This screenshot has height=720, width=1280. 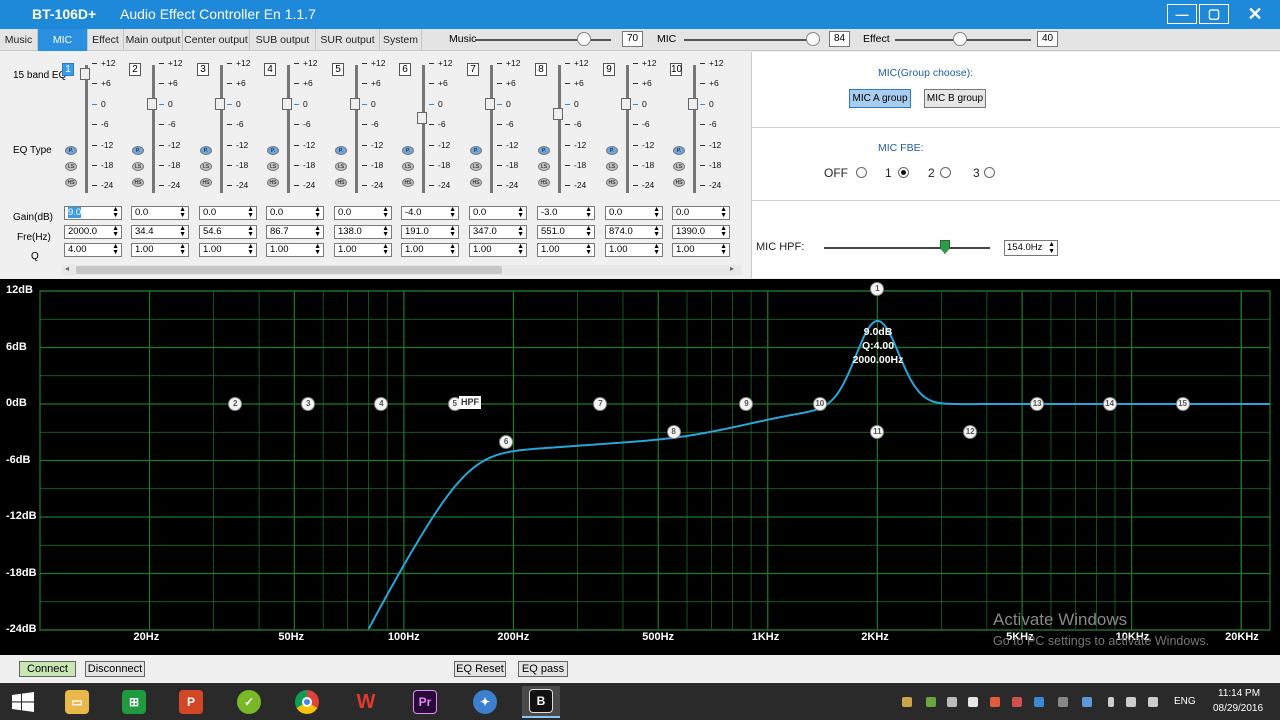 What do you see at coordinates (945, 247) in the screenshot?
I see `mic-hpf-thumb` at bounding box center [945, 247].